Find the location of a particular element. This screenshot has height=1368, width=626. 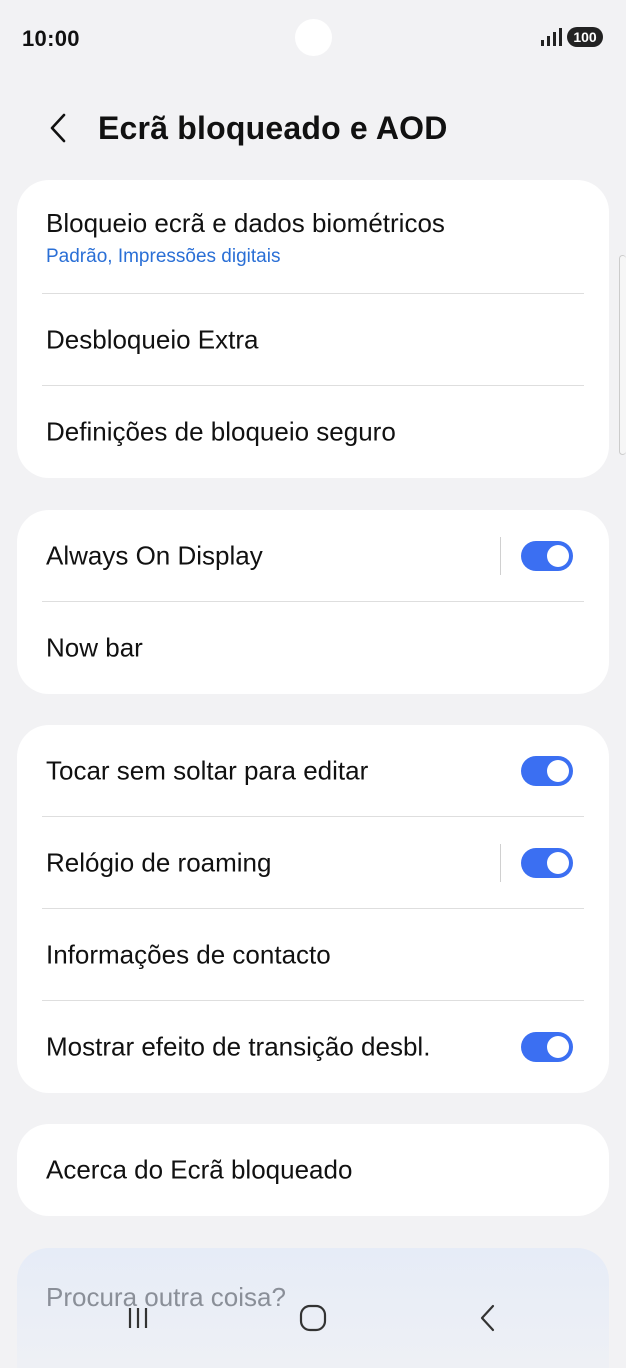

recents-button is located at coordinates (138, 1318).